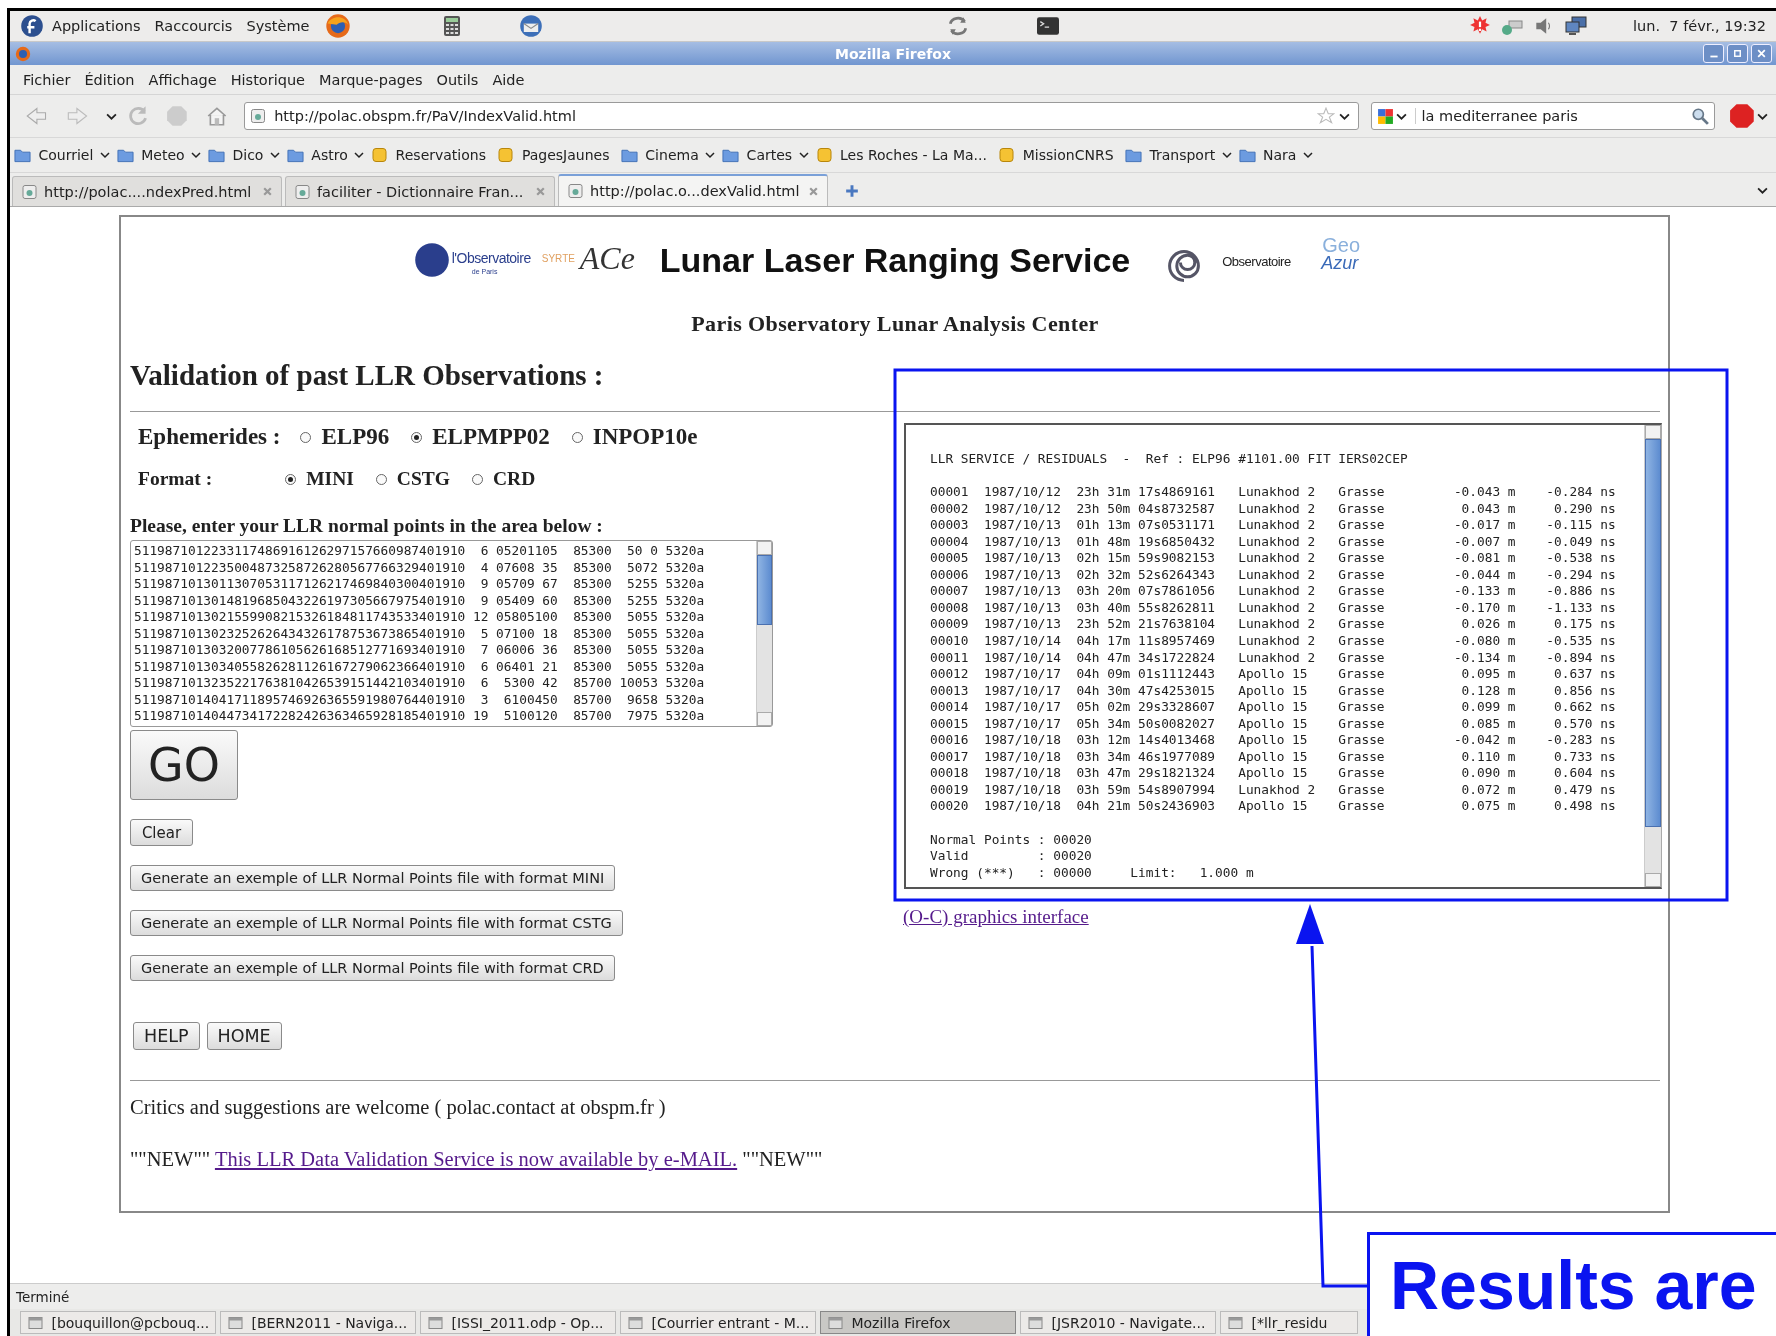 This screenshot has height=1336, width=1776. Describe the element at coordinates (1048, 26) in the screenshot. I see `terminal-icon` at that location.